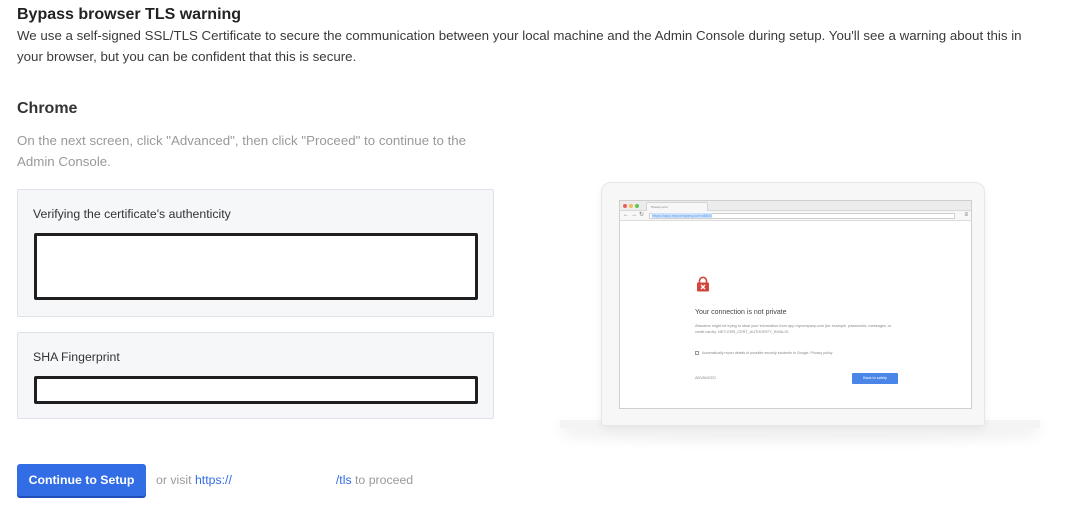  I want to click on minimize-dot-icon, so click(631, 206).